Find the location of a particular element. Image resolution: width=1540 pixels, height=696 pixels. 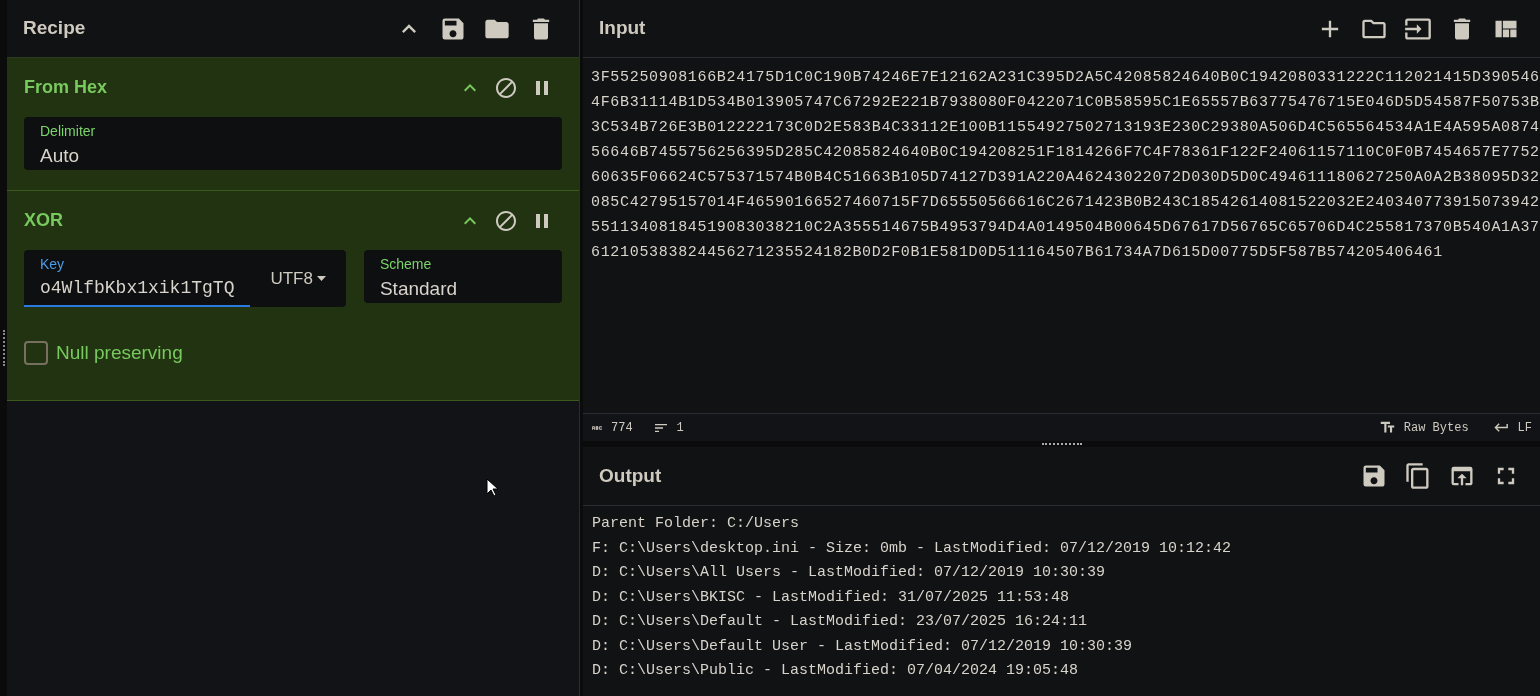

input-text-line: 60635F06624C575371574B0B4C51663B105D74127D391A220A46243022072D030D5D0C494611180627250A0A2B38095D32 is located at coordinates (1065, 178).